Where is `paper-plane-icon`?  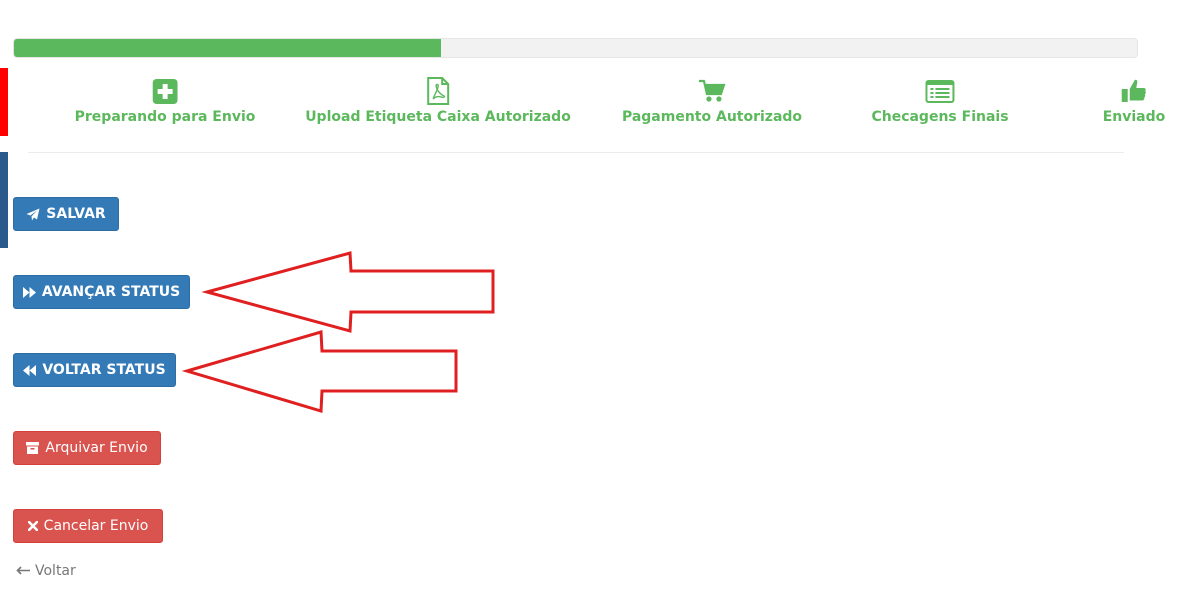 paper-plane-icon is located at coordinates (33, 214).